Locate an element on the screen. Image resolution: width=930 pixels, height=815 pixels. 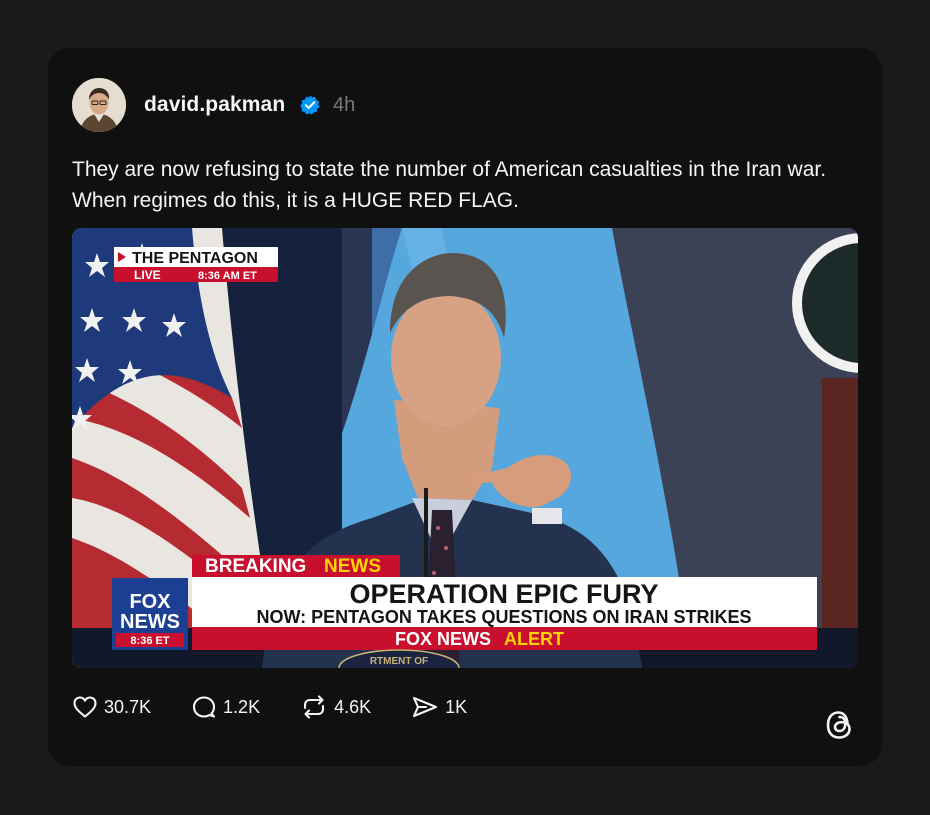
fox-logo-line2: NEWS is located at coordinates (150, 622).